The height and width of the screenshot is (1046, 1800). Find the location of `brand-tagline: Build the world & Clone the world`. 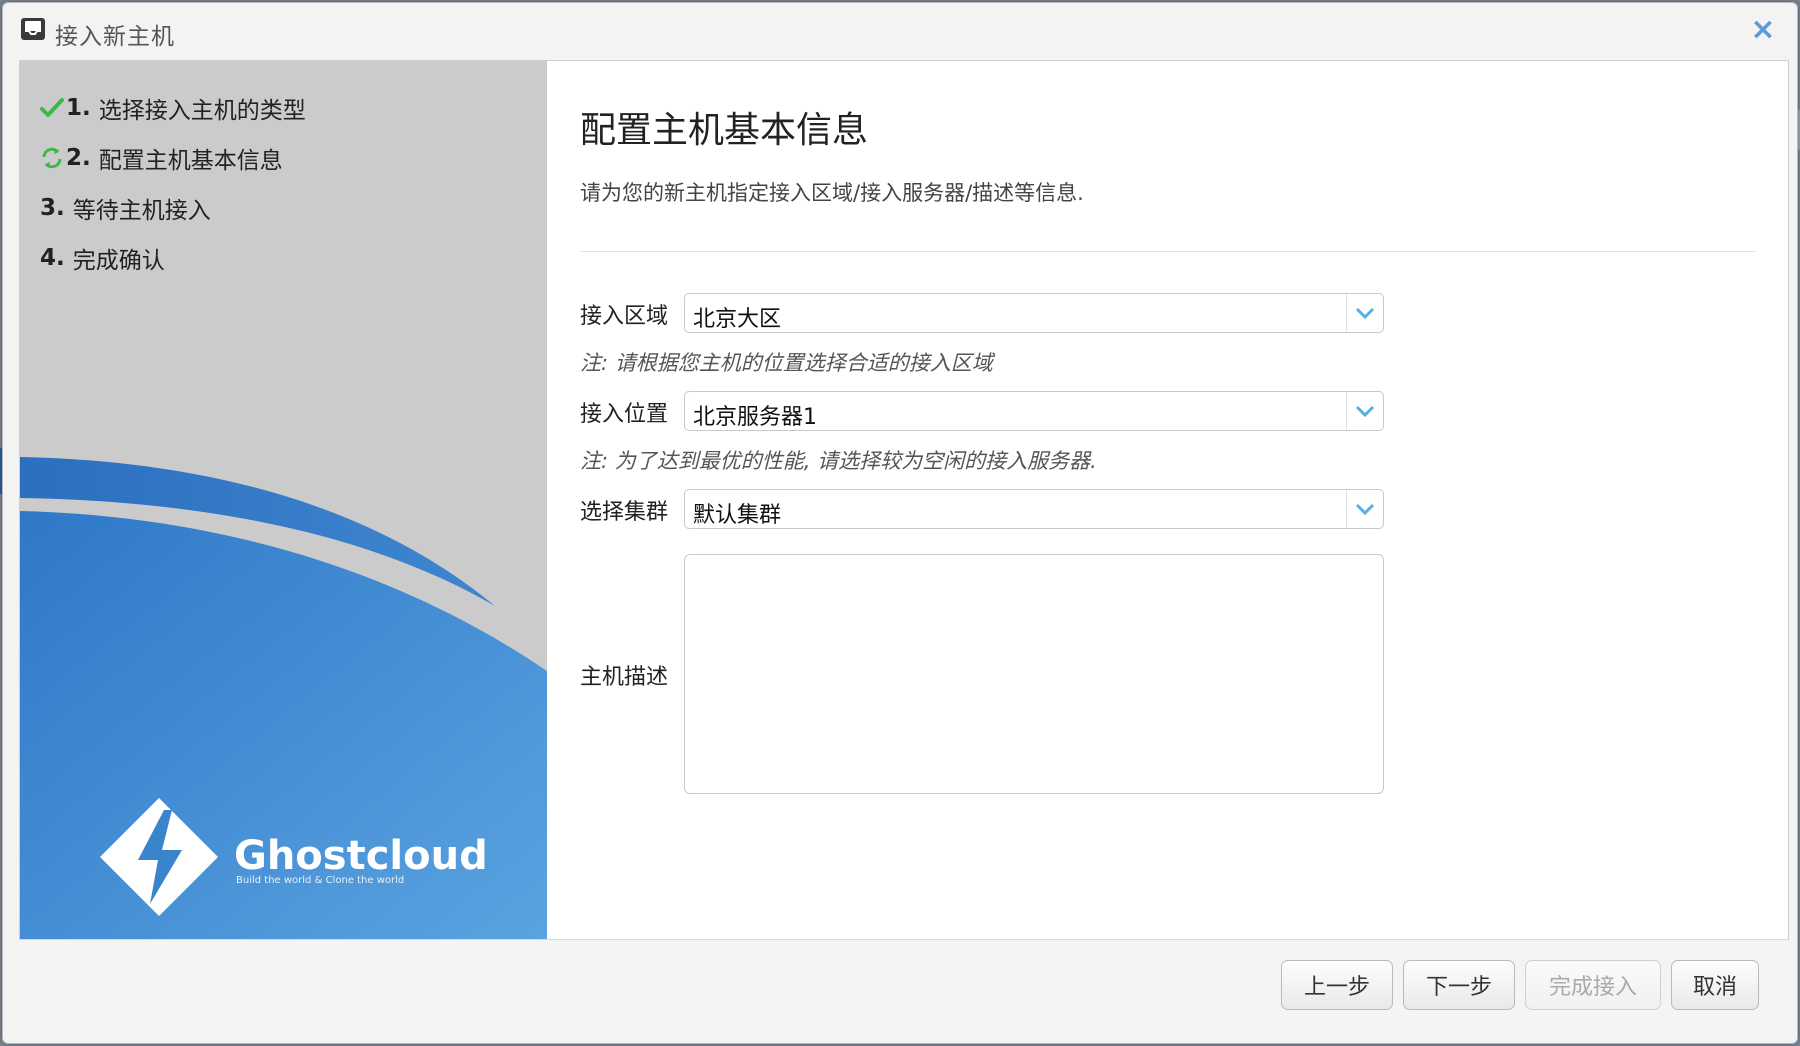

brand-tagline: Build the world & Clone the world is located at coordinates (320, 880).